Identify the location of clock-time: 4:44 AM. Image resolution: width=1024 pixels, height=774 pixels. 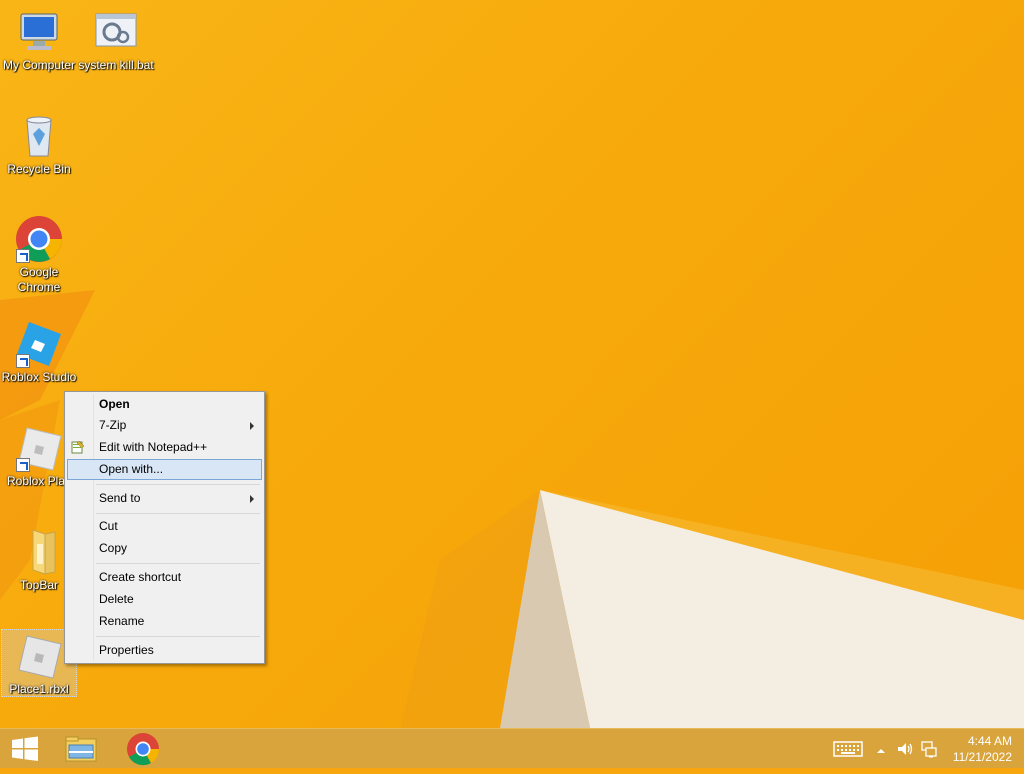
(989, 741).